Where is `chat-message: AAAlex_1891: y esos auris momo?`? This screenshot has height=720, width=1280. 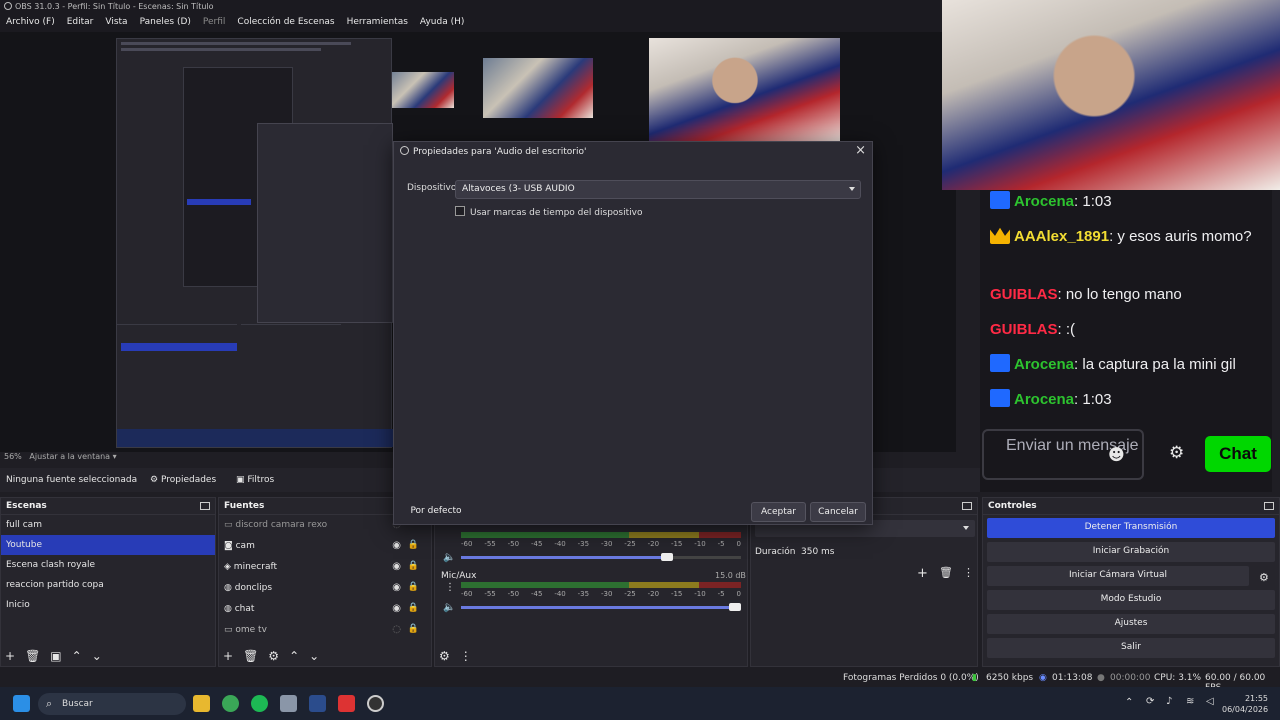
chat-message: AAAlex_1891: y esos auris momo? is located at coordinates (1125, 236).